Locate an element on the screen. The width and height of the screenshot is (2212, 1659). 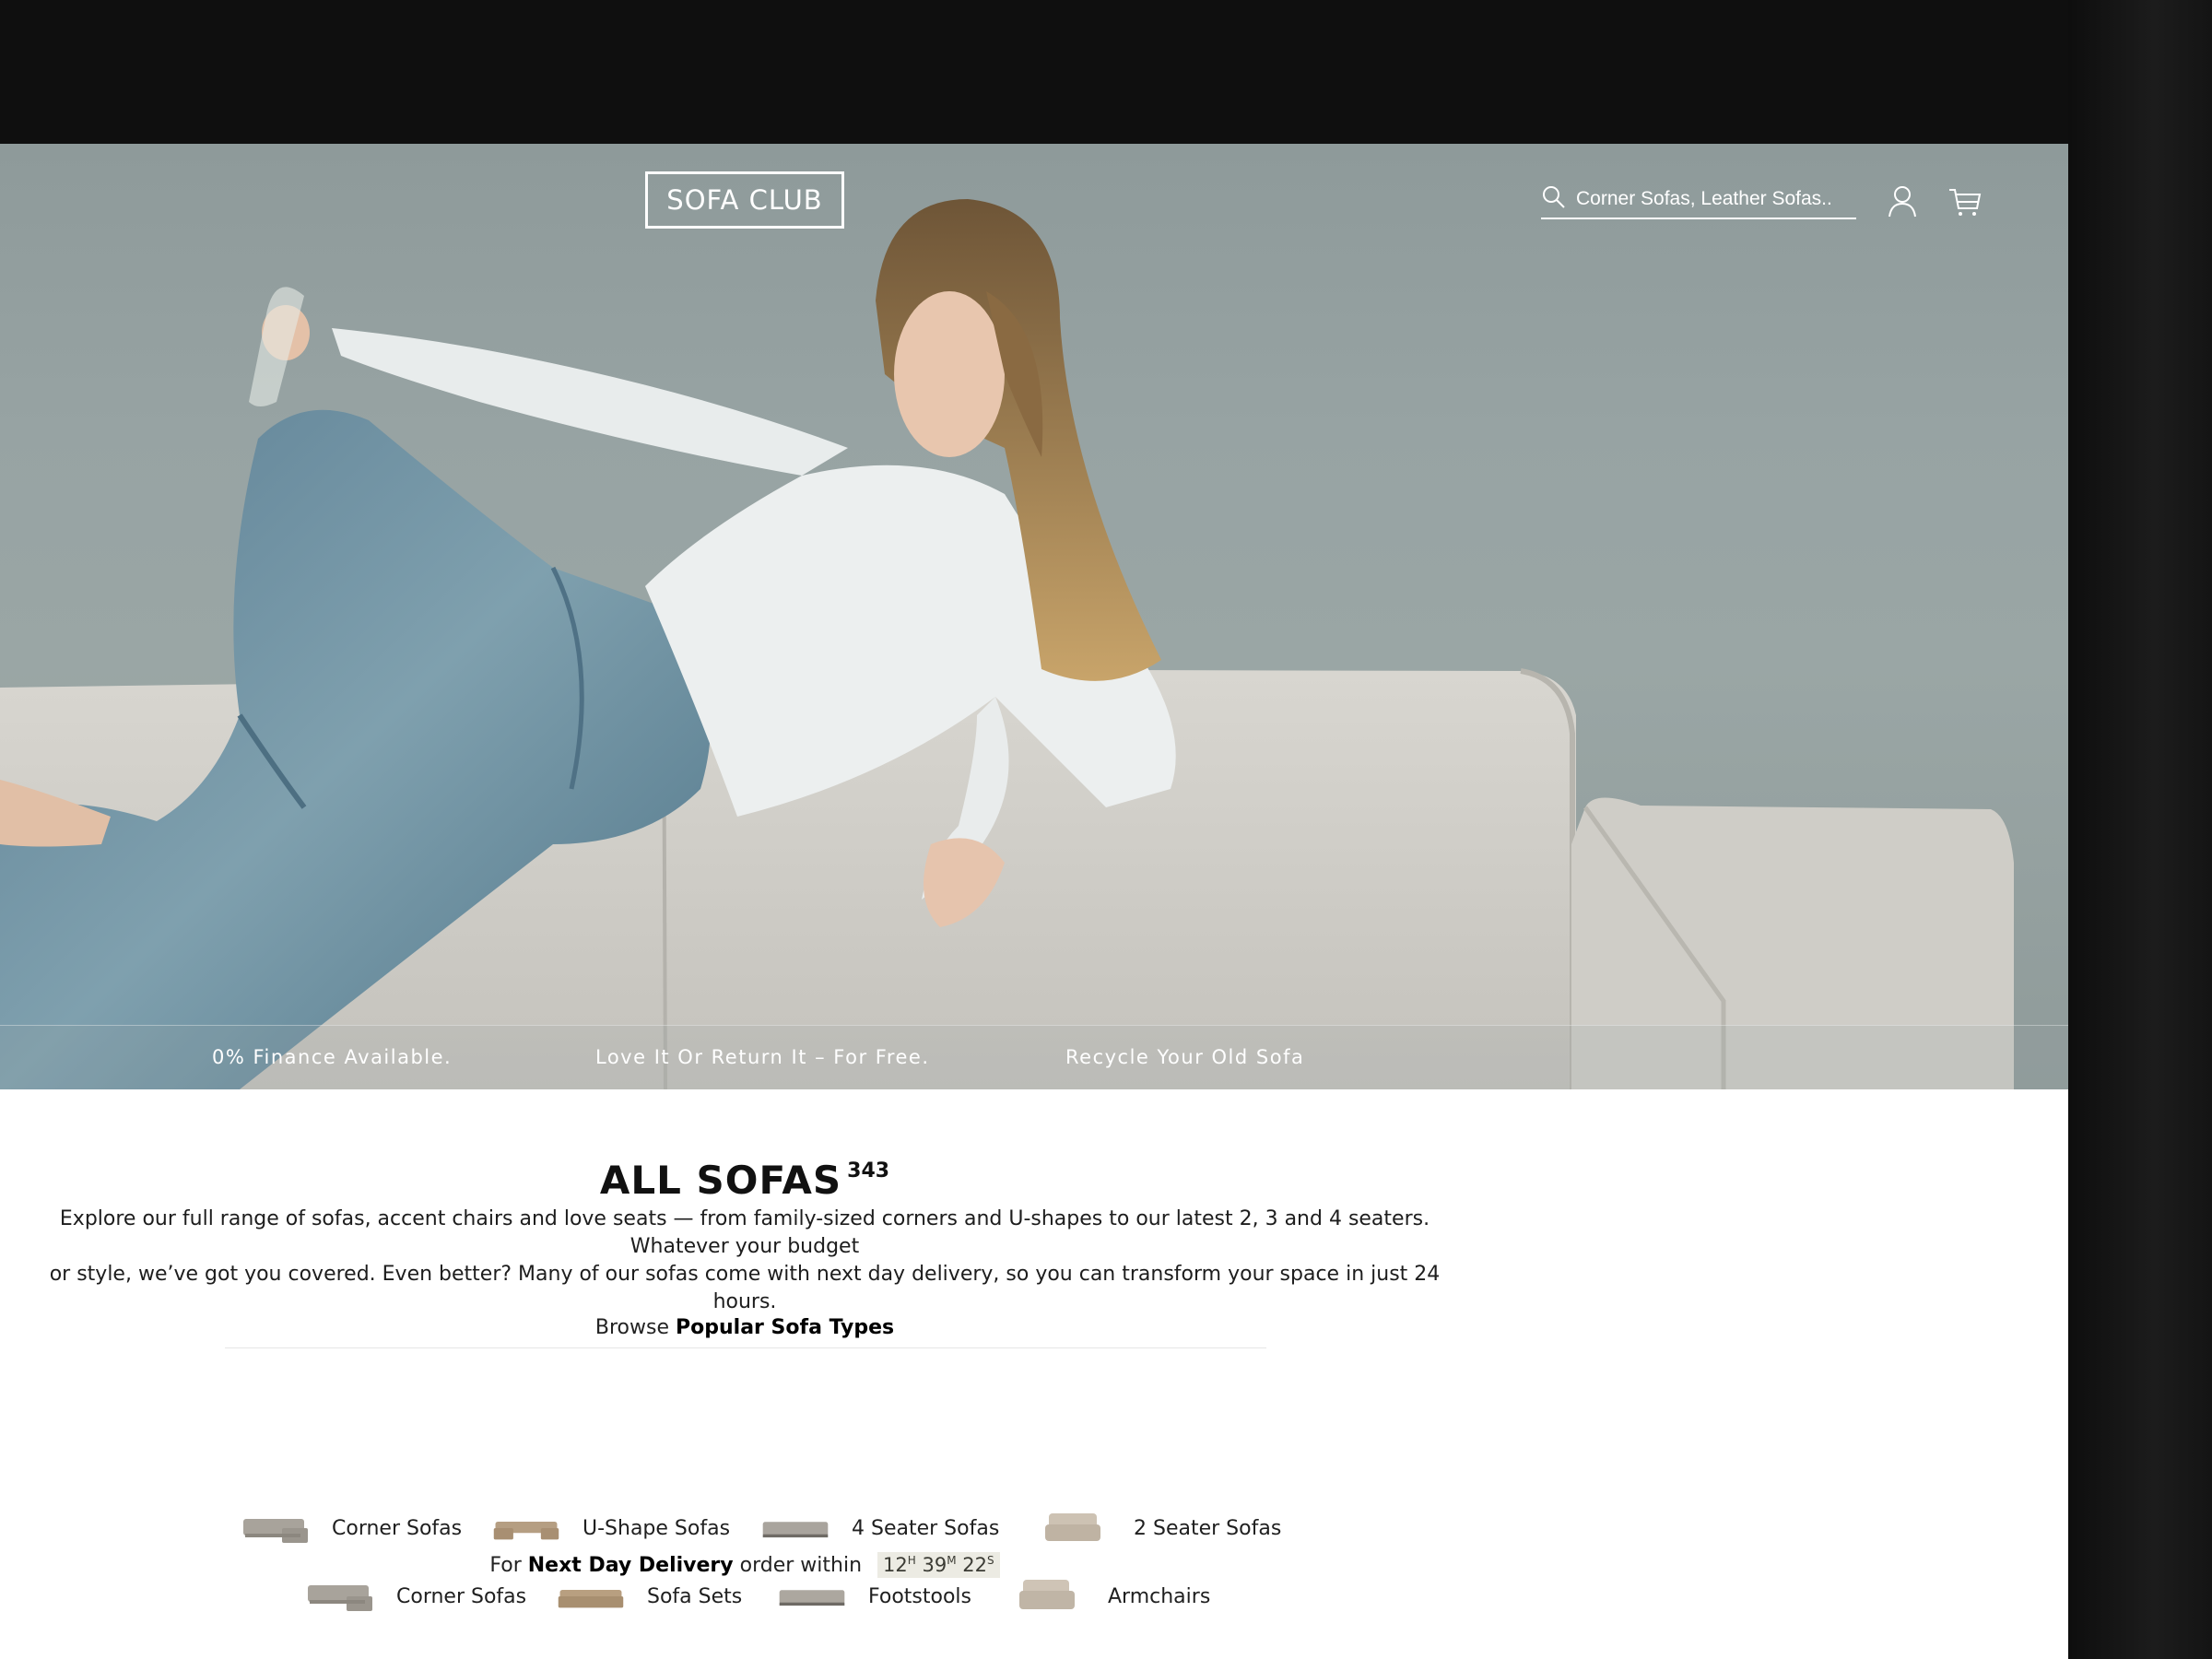
sofa-type-label: U-Shape Sofas is located at coordinates (656, 1528).